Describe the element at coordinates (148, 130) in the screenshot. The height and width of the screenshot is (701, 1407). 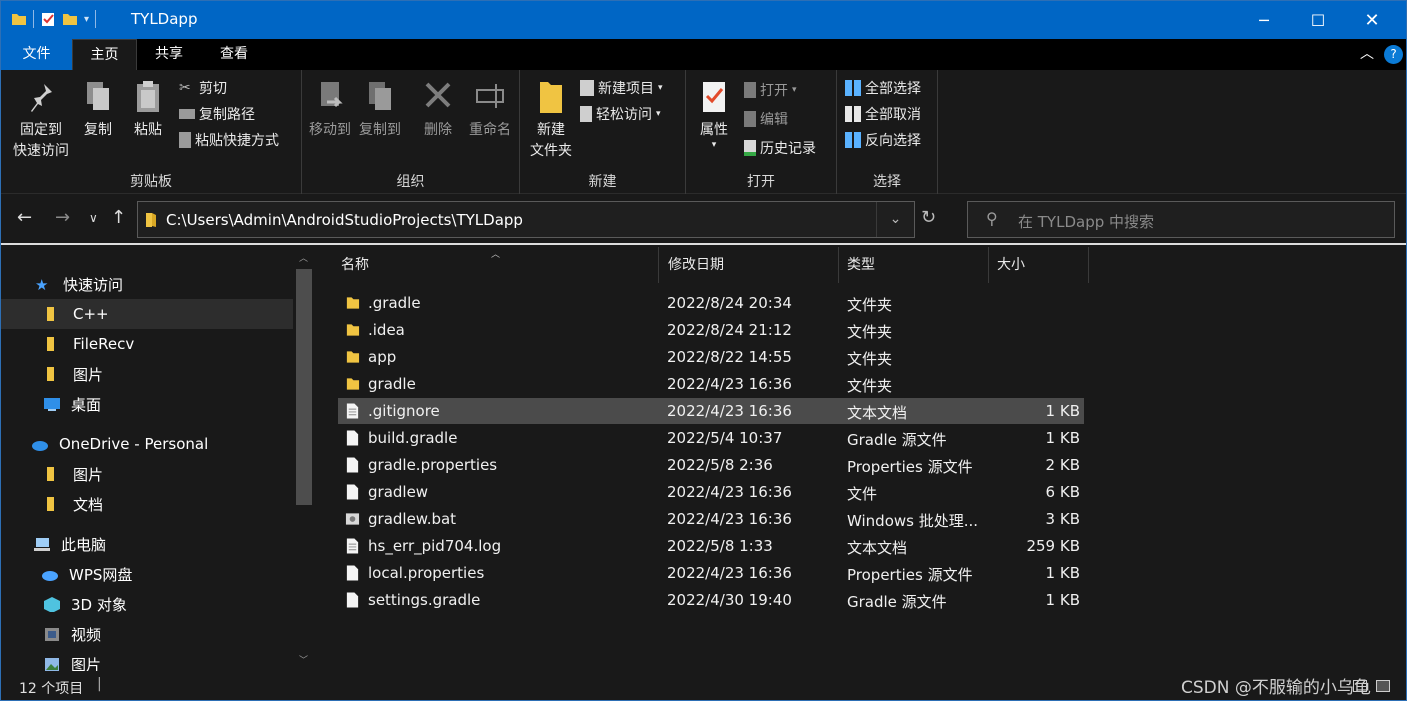
I see `paste-label: 粘贴` at that location.